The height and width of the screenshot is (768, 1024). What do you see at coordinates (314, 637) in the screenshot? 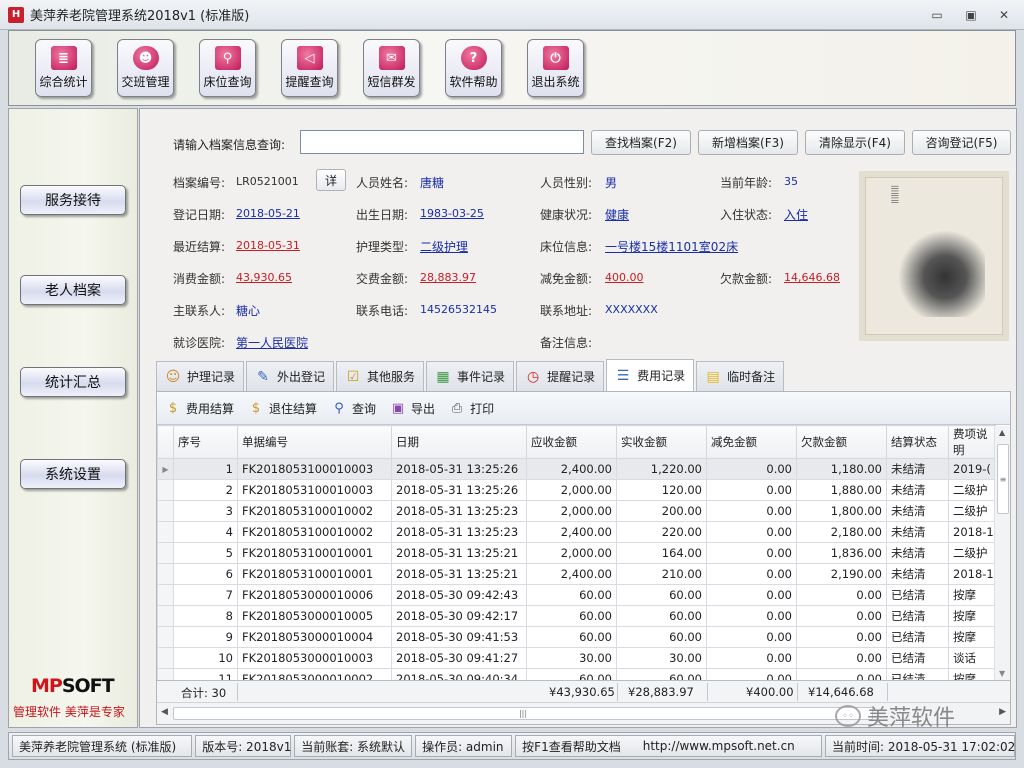
I see `table-cell: FK2018053000010004` at bounding box center [314, 637].